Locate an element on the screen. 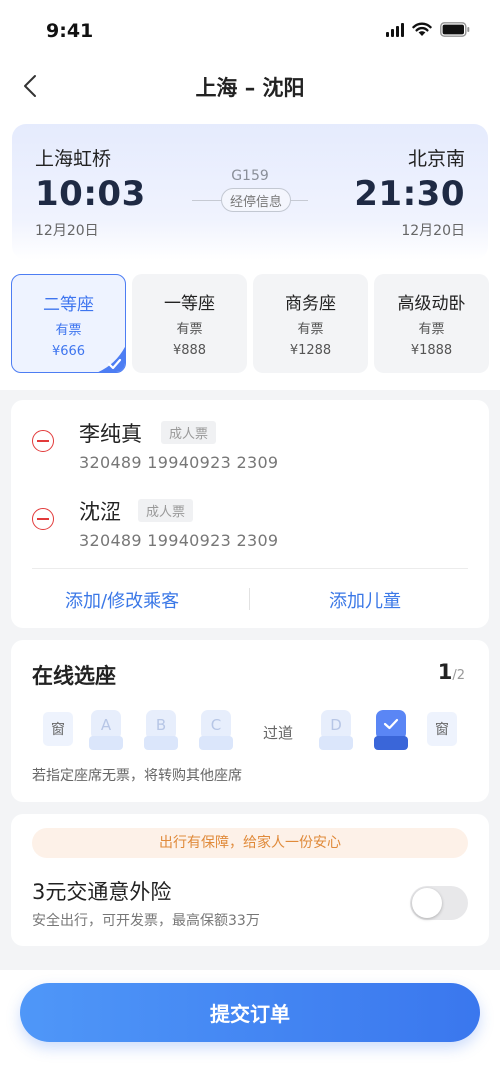  seat-tab-sleeper: 高级动卧 有票 ¥1888 is located at coordinates (431, 323).